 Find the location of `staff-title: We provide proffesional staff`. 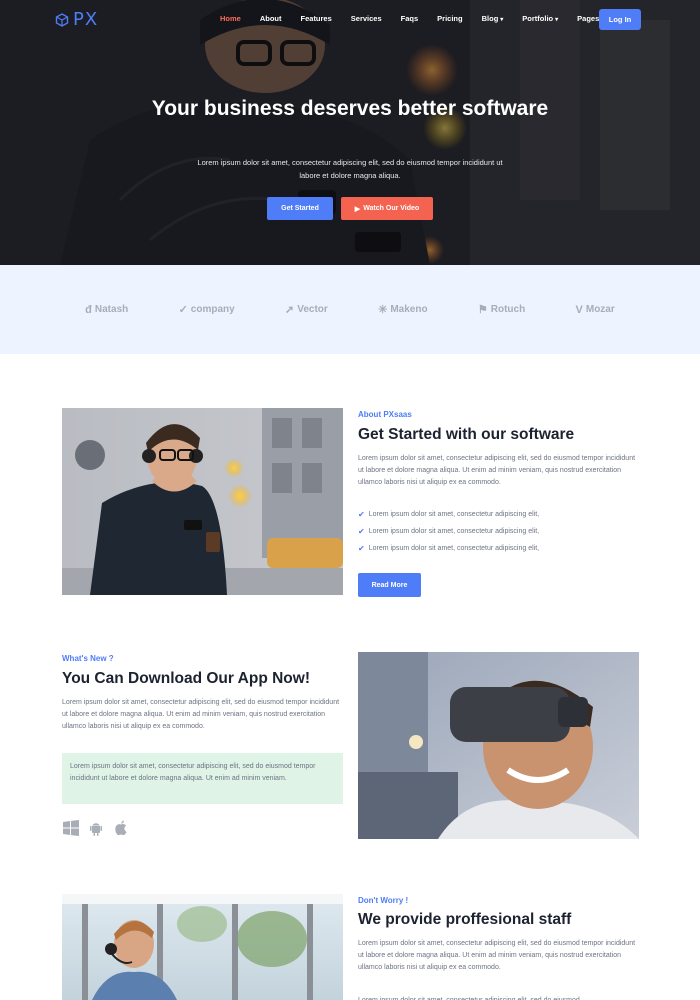

staff-title: We provide proffesional staff is located at coordinates (465, 919).